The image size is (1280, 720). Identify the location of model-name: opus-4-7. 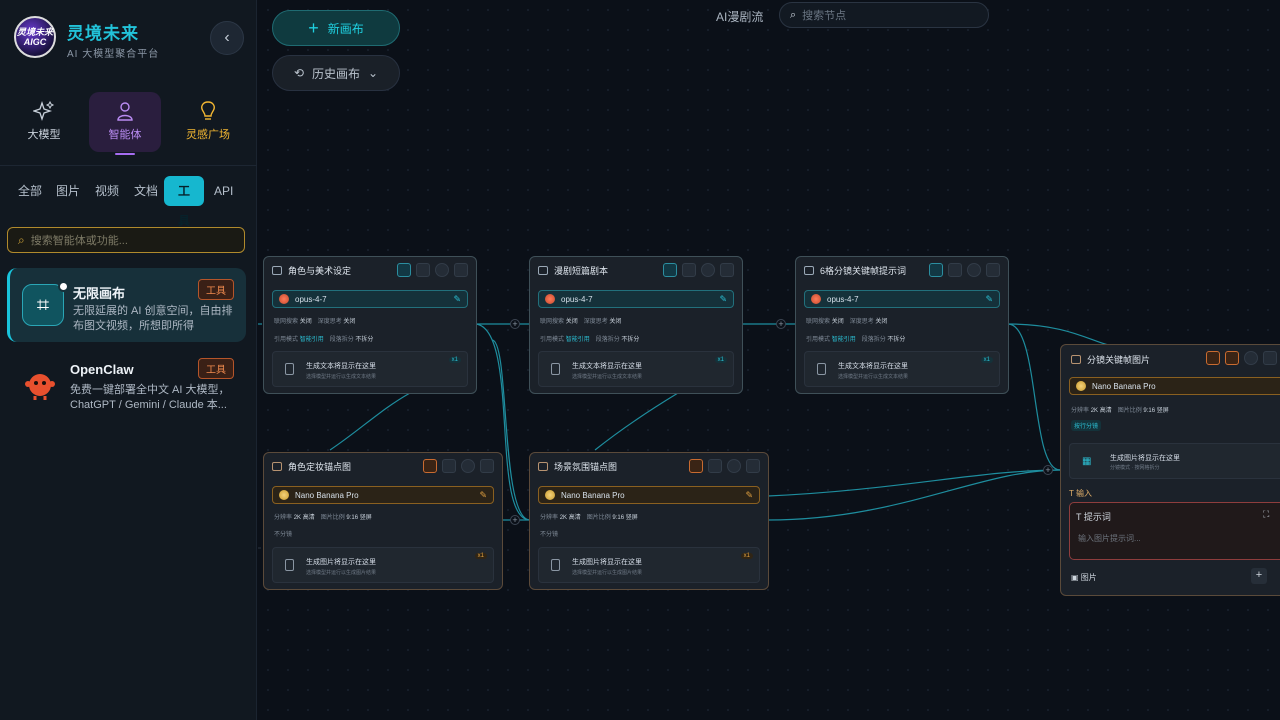
(843, 299).